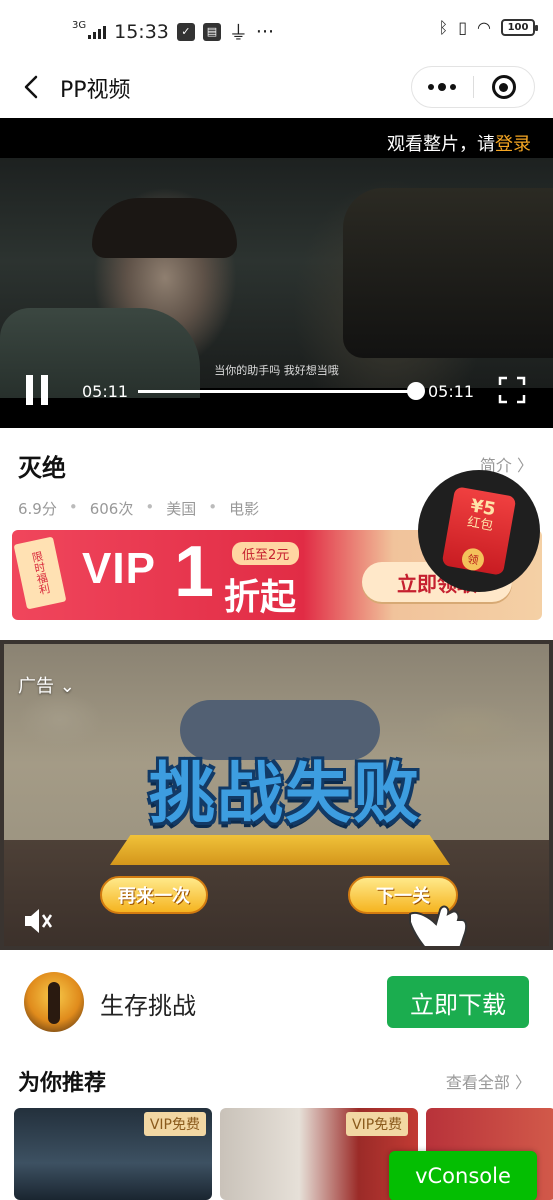 The image size is (553, 1200). What do you see at coordinates (238, 33) in the screenshot?
I see `usb-icon: ⏚` at bounding box center [238, 33].